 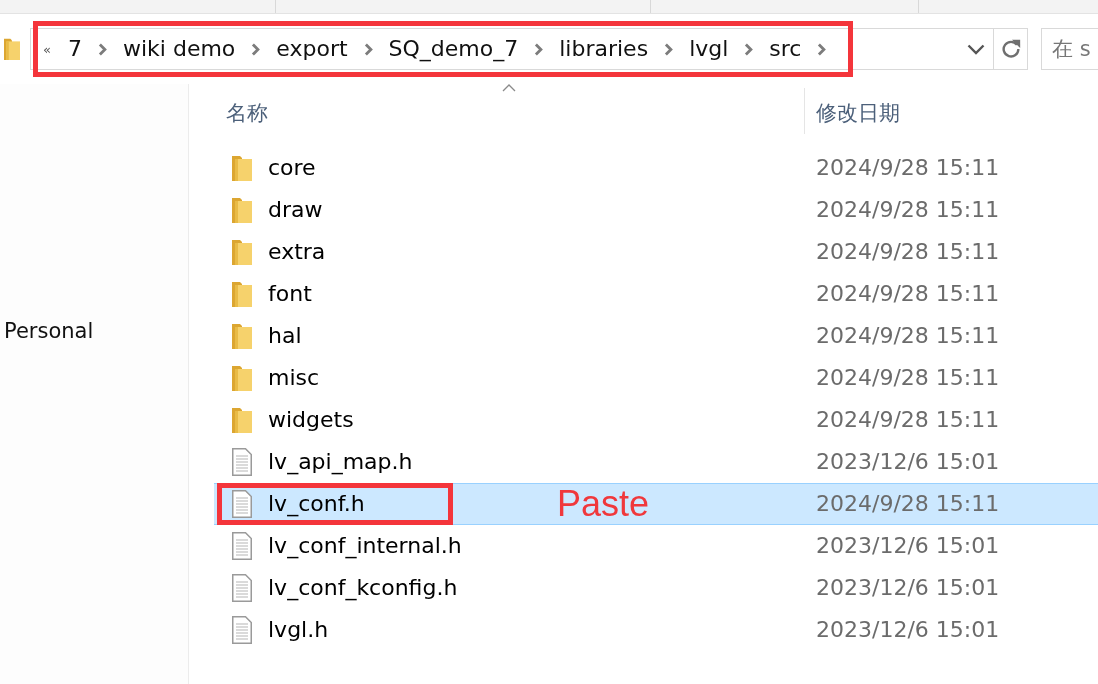 What do you see at coordinates (858, 112) in the screenshot?
I see `column-header: 修改日期` at bounding box center [858, 112].